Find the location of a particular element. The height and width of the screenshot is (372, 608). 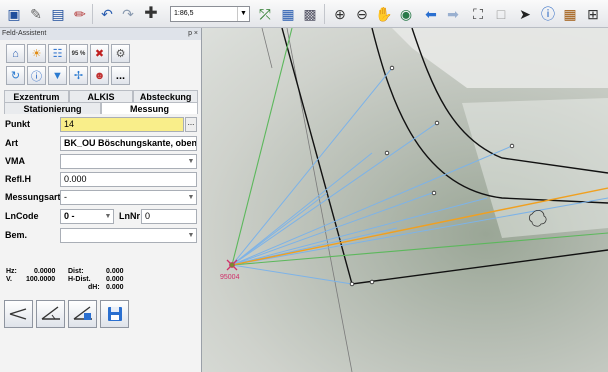

document-icon: ☷ is located at coordinates (57, 53).